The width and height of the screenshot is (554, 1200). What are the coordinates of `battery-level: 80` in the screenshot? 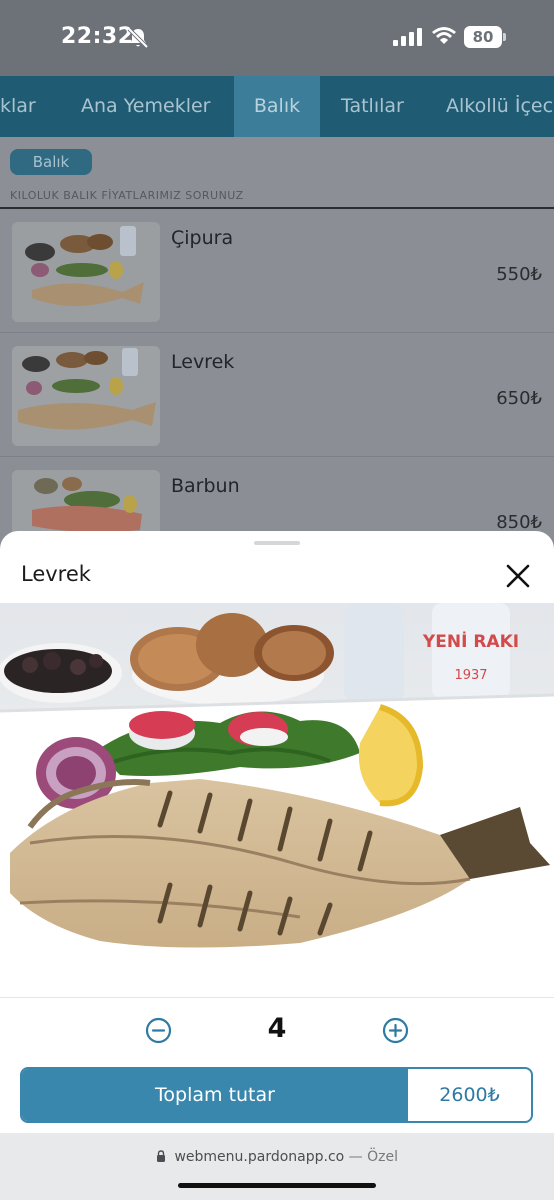 It's located at (483, 37).